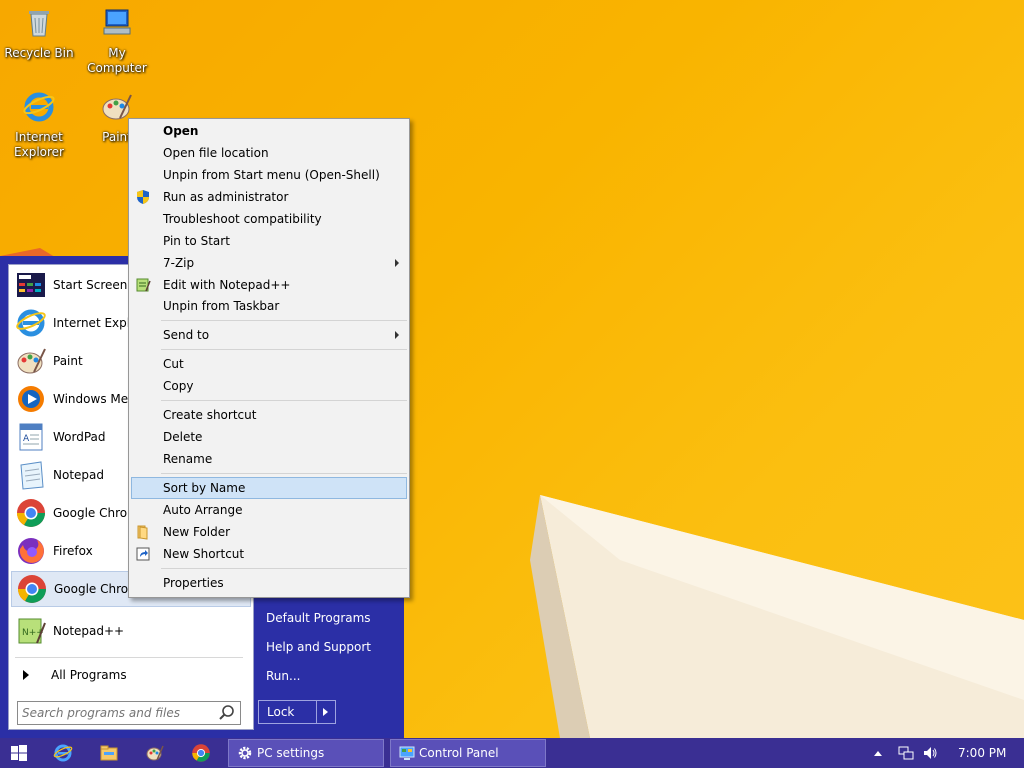 This screenshot has height=768, width=1024. What do you see at coordinates (31, 437) in the screenshot?
I see `wordpad-icon: A` at bounding box center [31, 437].